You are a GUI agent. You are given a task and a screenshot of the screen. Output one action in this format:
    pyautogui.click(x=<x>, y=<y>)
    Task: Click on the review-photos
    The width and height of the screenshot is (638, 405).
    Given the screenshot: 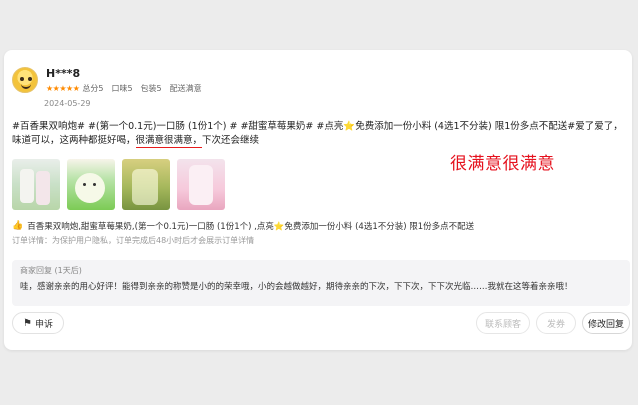 What is the action you would take?
    pyautogui.click(x=118, y=184)
    